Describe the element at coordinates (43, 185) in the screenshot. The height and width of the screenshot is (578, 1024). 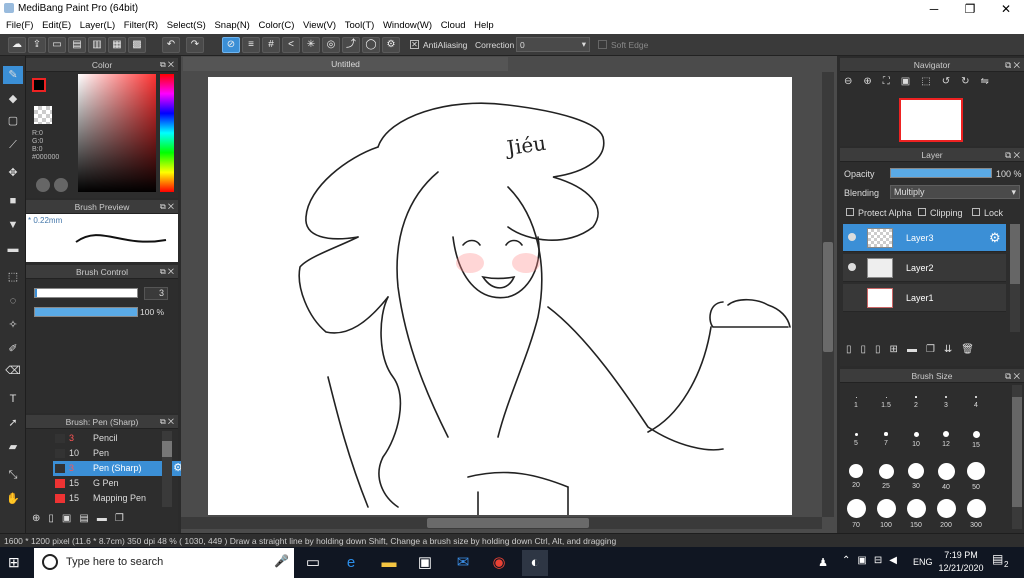
I see `palette-icon` at that location.